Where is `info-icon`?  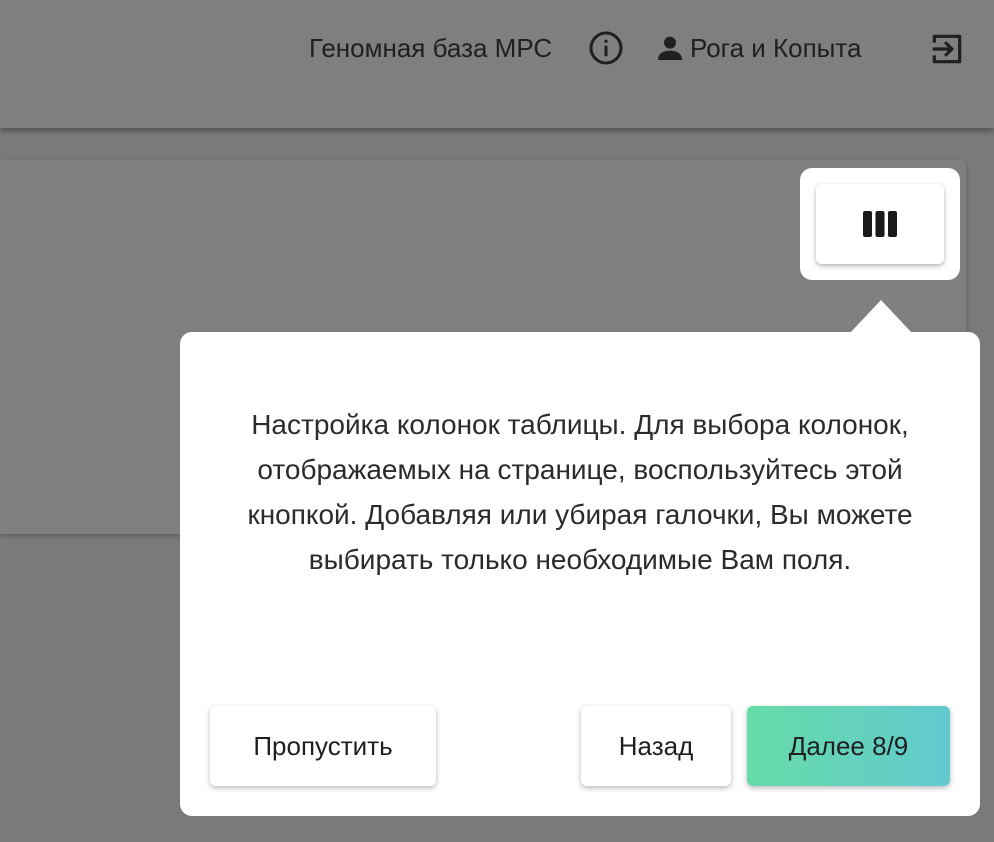 info-icon is located at coordinates (606, 48).